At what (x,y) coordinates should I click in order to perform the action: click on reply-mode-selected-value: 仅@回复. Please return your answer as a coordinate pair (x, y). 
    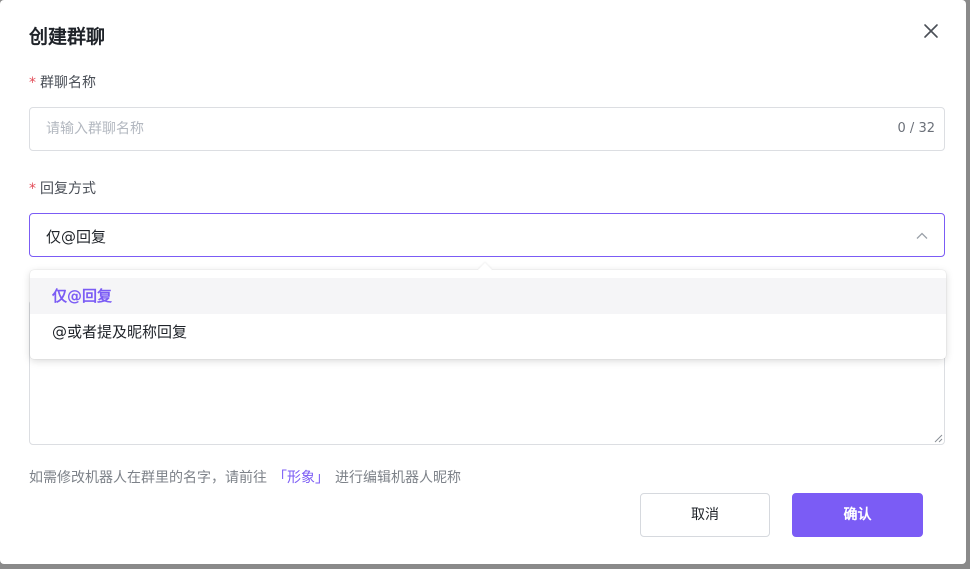
    Looking at the image, I should click on (76, 237).